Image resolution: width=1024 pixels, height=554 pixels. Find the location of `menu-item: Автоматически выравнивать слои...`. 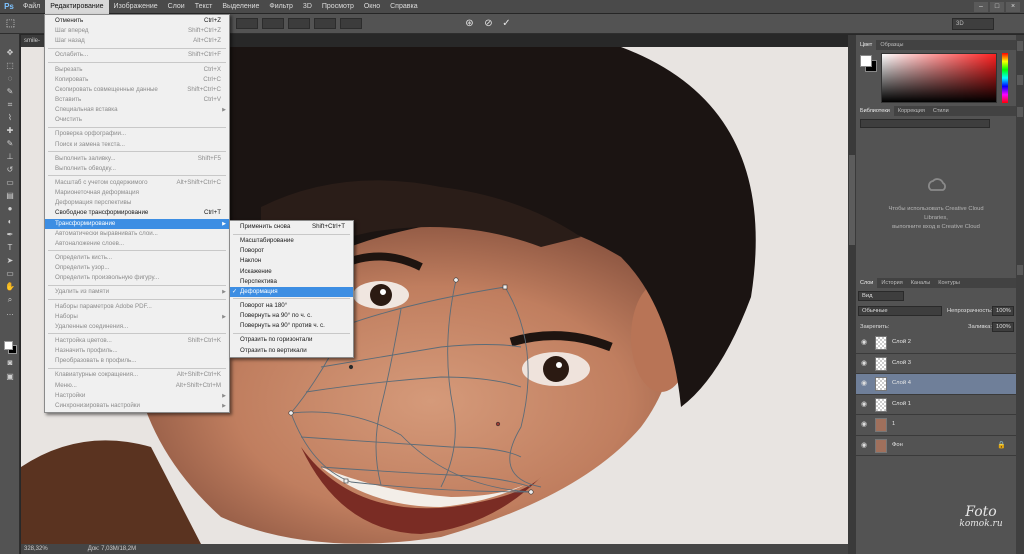

menu-item: Автоматически выравнивать слои... is located at coordinates (137, 234).